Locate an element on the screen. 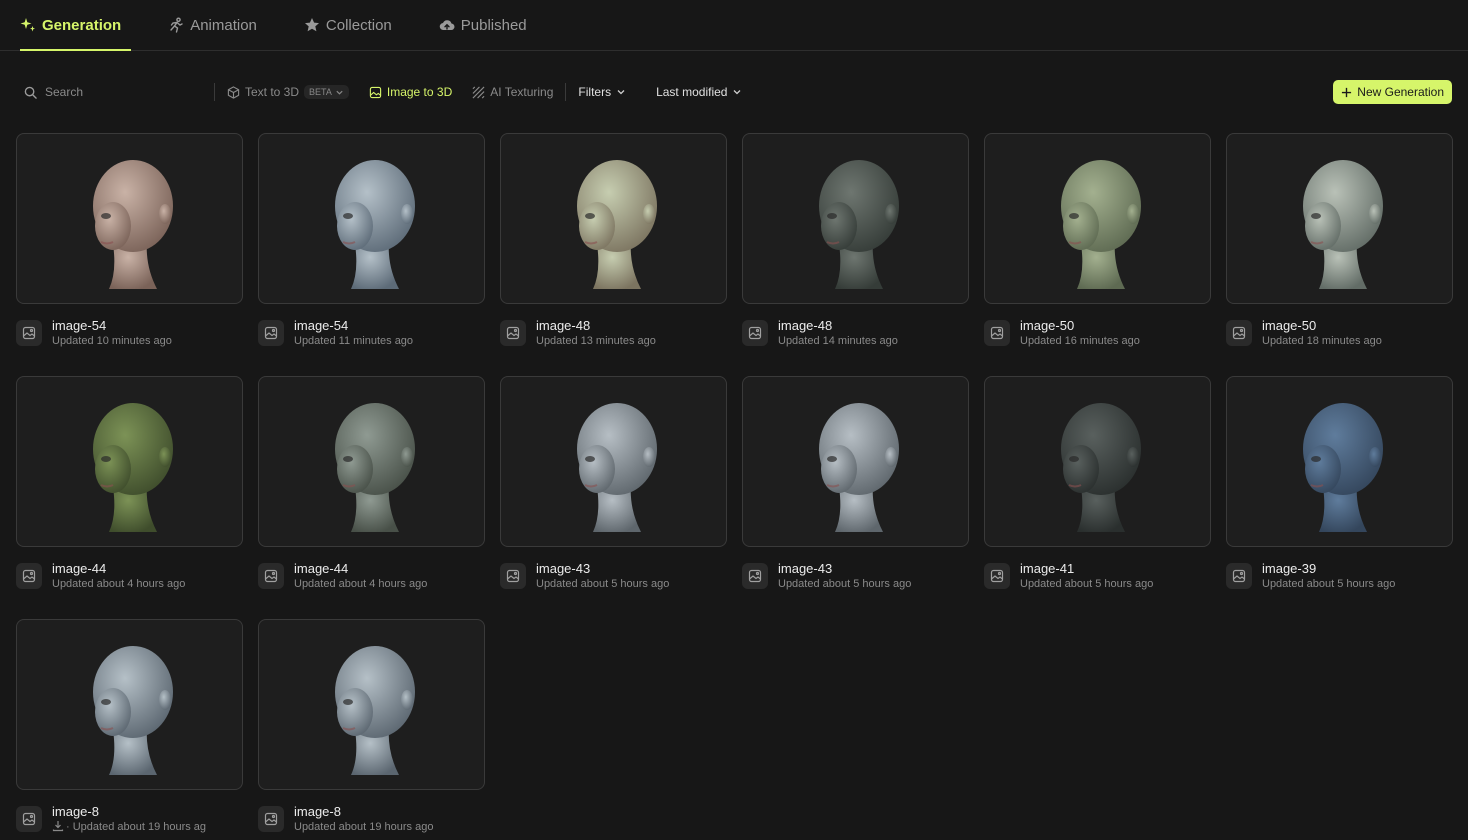 This screenshot has height=840, width=1468. generation-card: image-54 Updated 11 minutes ago is located at coordinates (371, 254).